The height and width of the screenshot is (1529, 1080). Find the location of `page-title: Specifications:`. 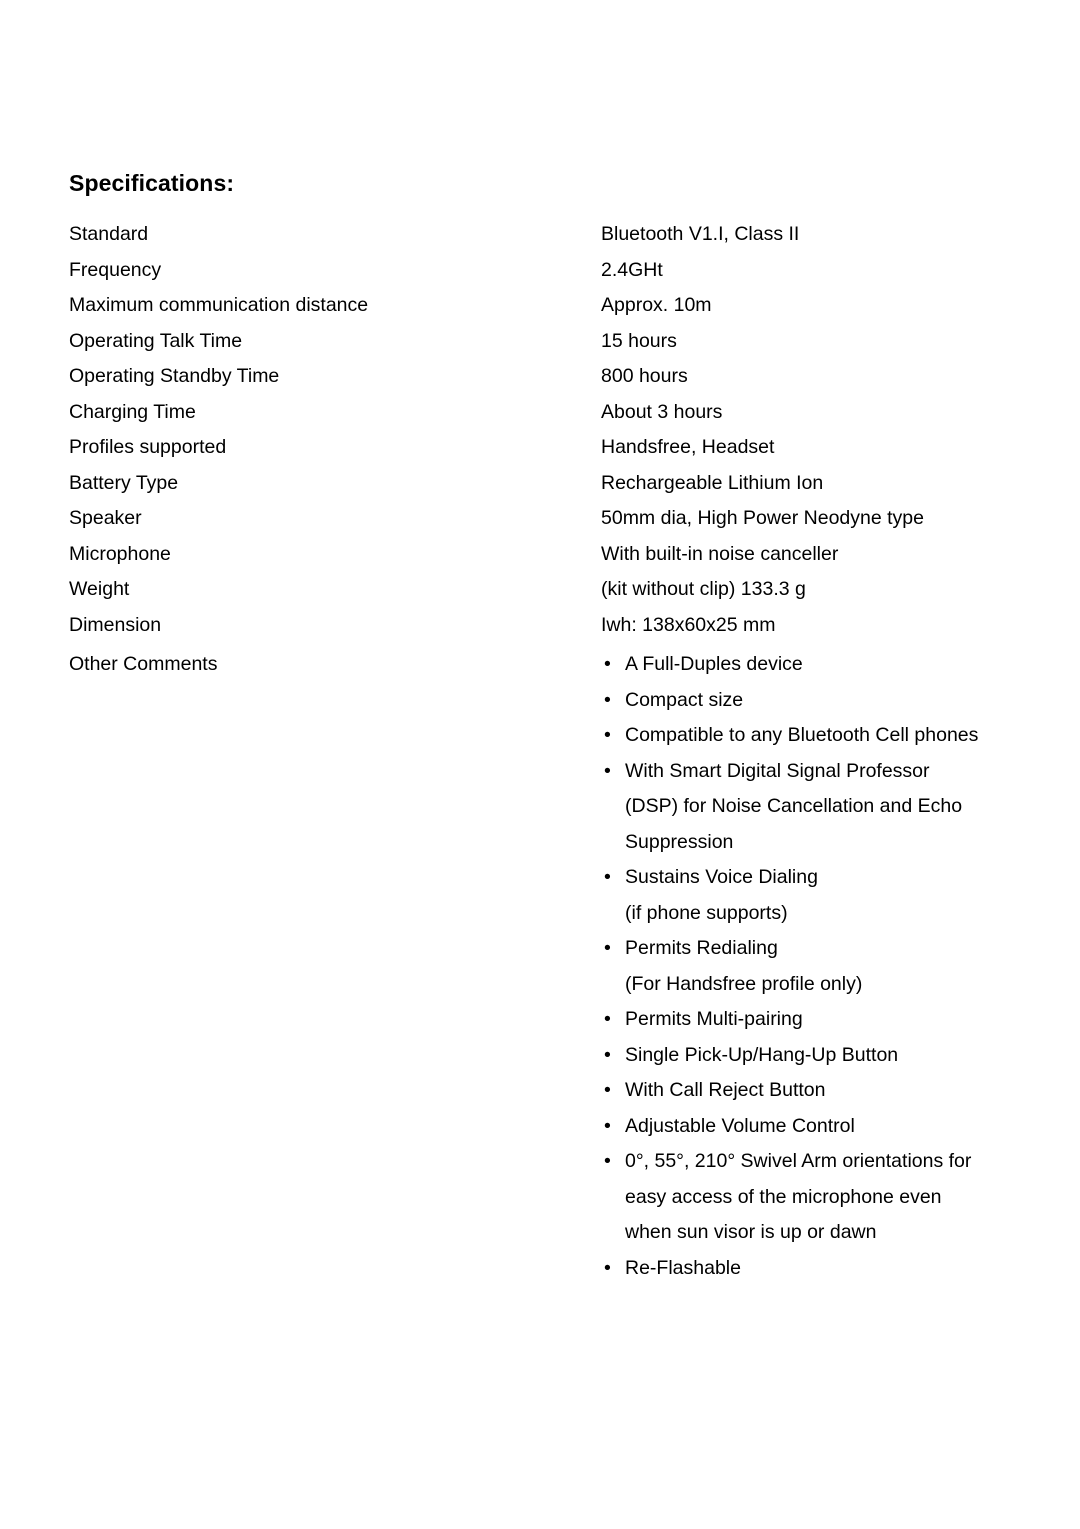

page-title: Specifications: is located at coordinates (152, 183).